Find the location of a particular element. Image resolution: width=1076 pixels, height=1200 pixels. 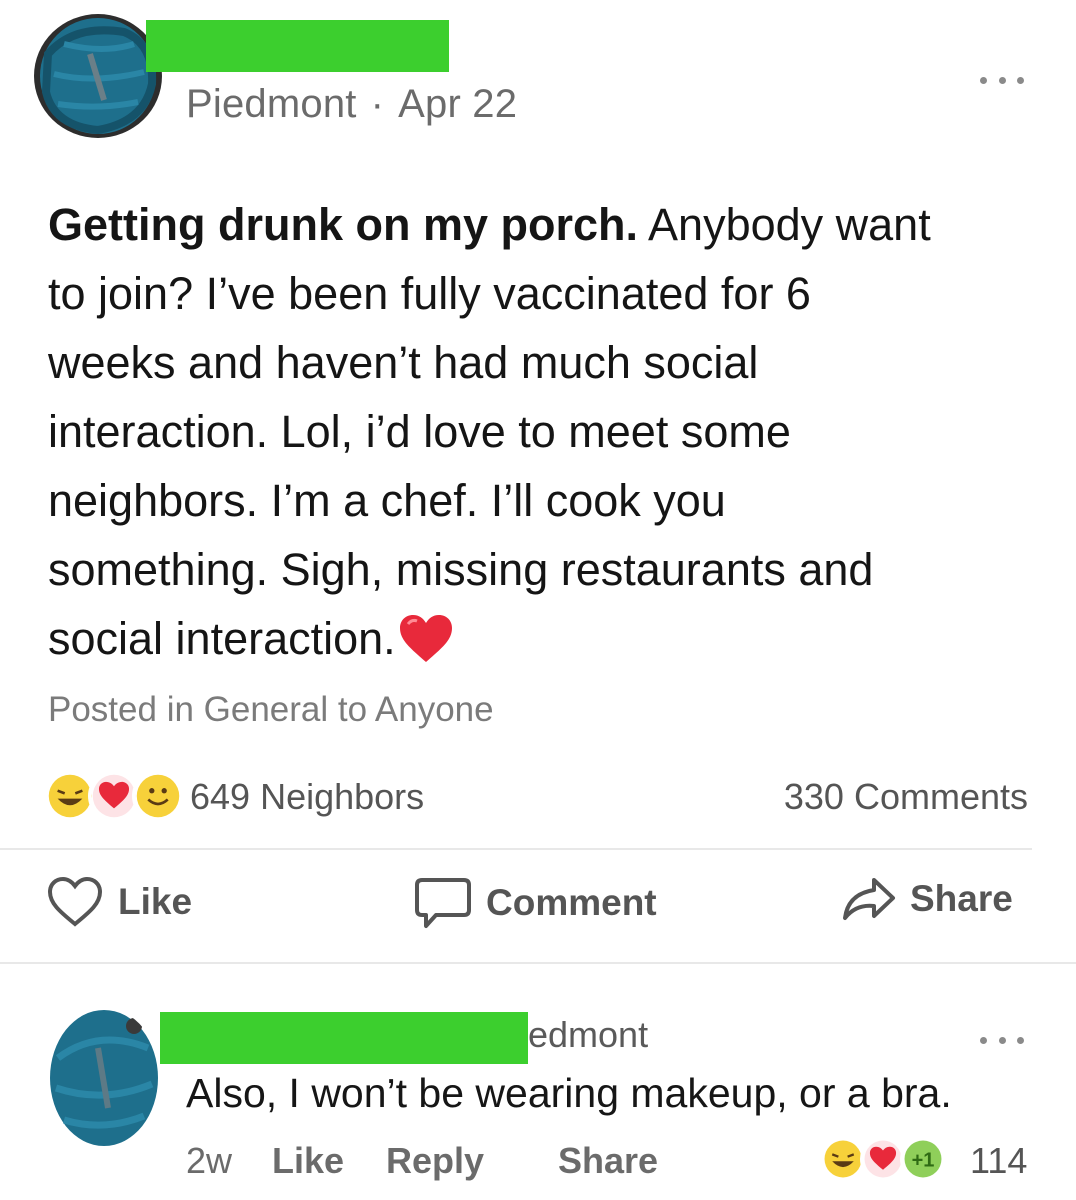

post-date: Apr 22 is located at coordinates (458, 104).